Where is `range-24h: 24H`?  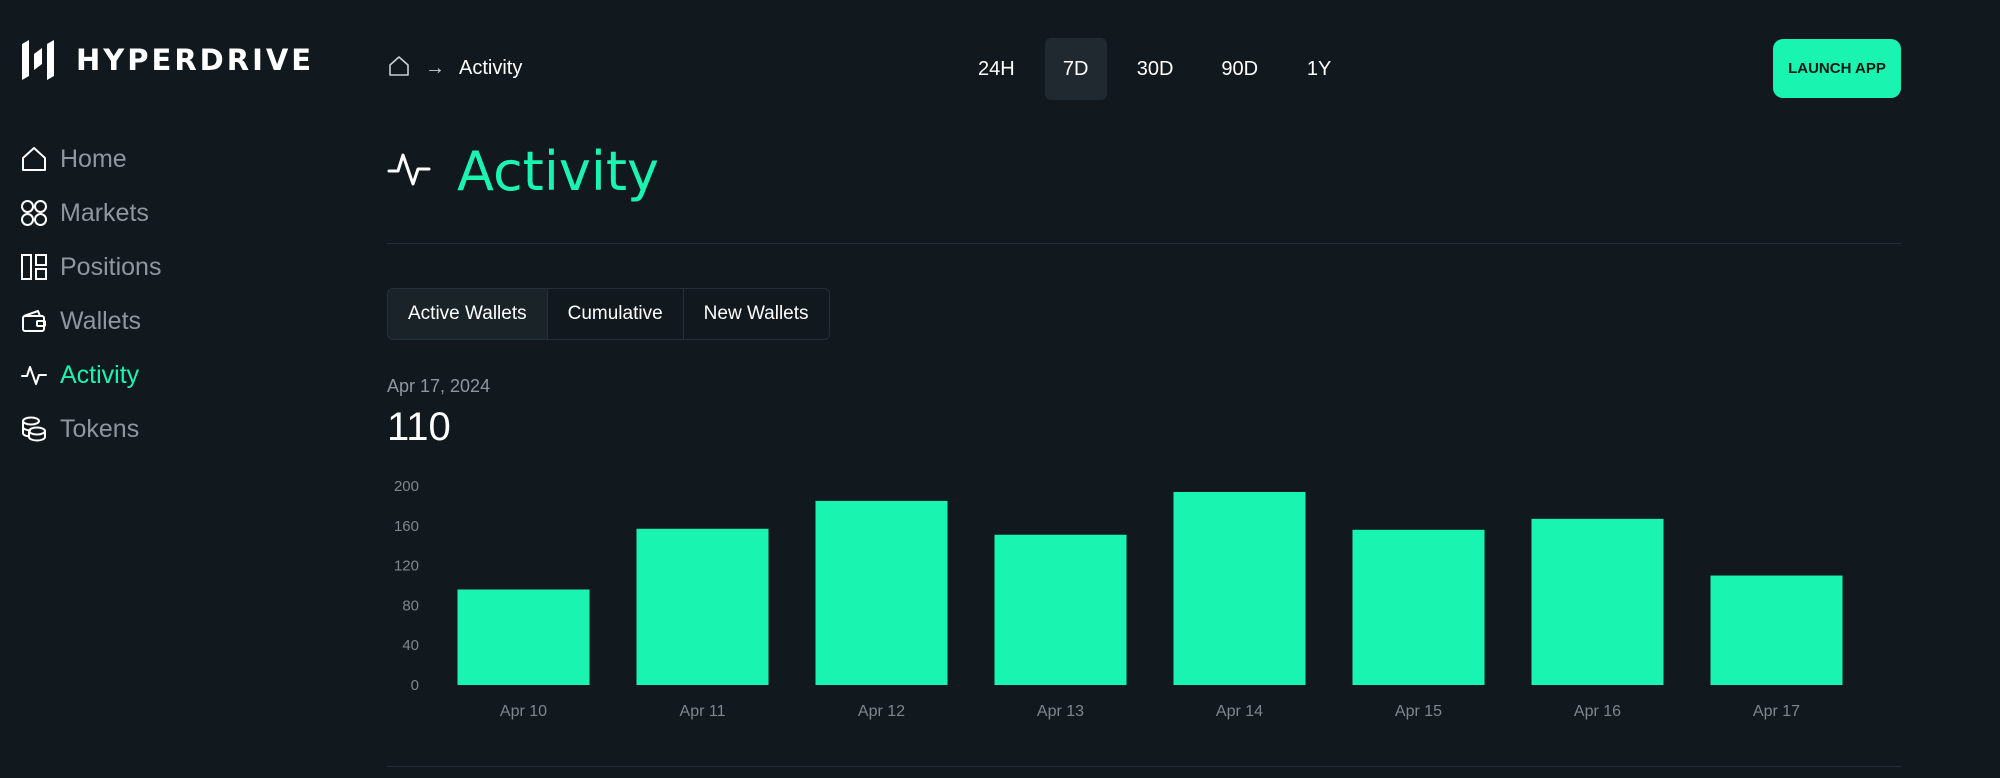 range-24h: 24H is located at coordinates (996, 69).